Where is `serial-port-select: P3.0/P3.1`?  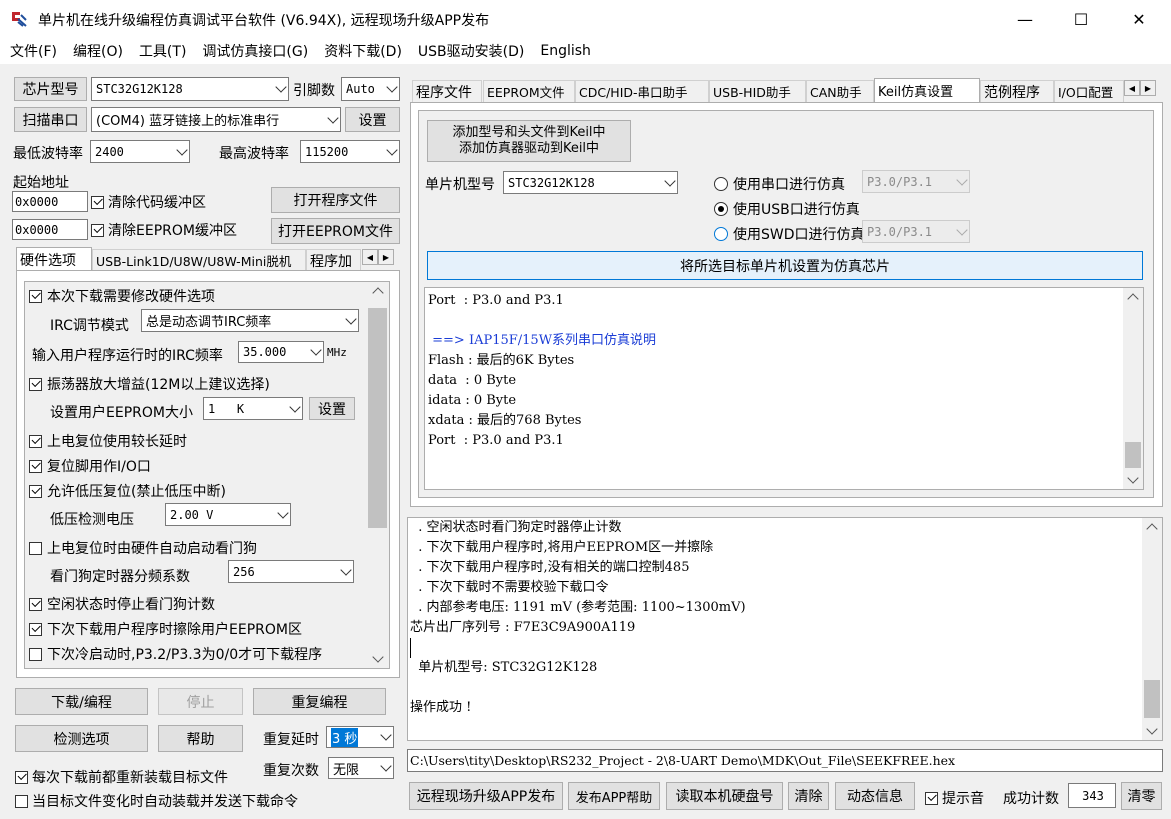 serial-port-select: P3.0/P3.1 is located at coordinates (916, 181).